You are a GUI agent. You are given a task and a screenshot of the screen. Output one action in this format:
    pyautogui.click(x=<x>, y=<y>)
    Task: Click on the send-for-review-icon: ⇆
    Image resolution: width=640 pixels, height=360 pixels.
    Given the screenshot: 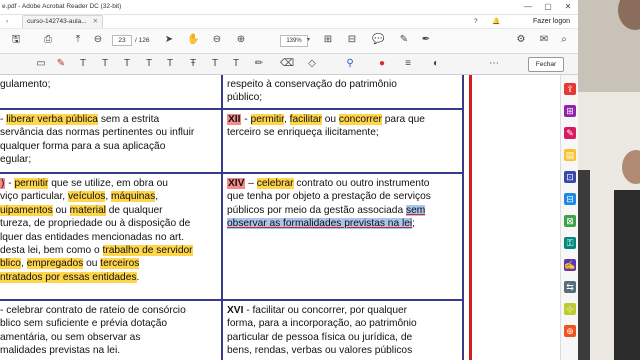 What is the action you would take?
    pyautogui.click(x=570, y=287)
    